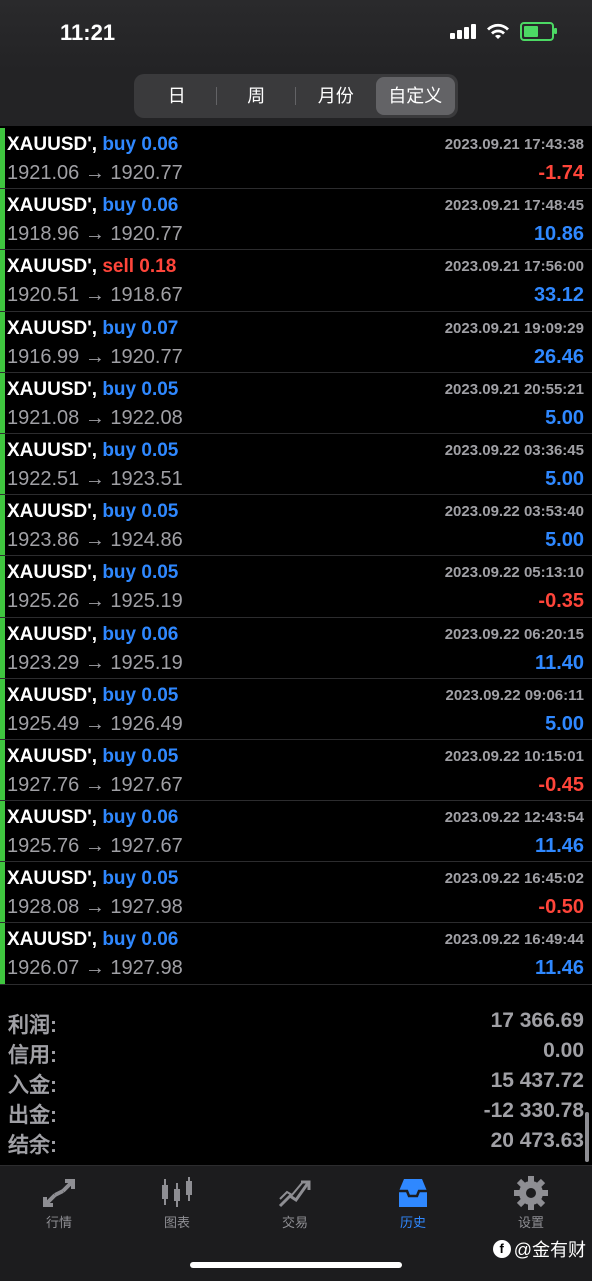 The image size is (592, 1281). Describe the element at coordinates (336, 96) in the screenshot. I see `segment-month: 月份` at that location.